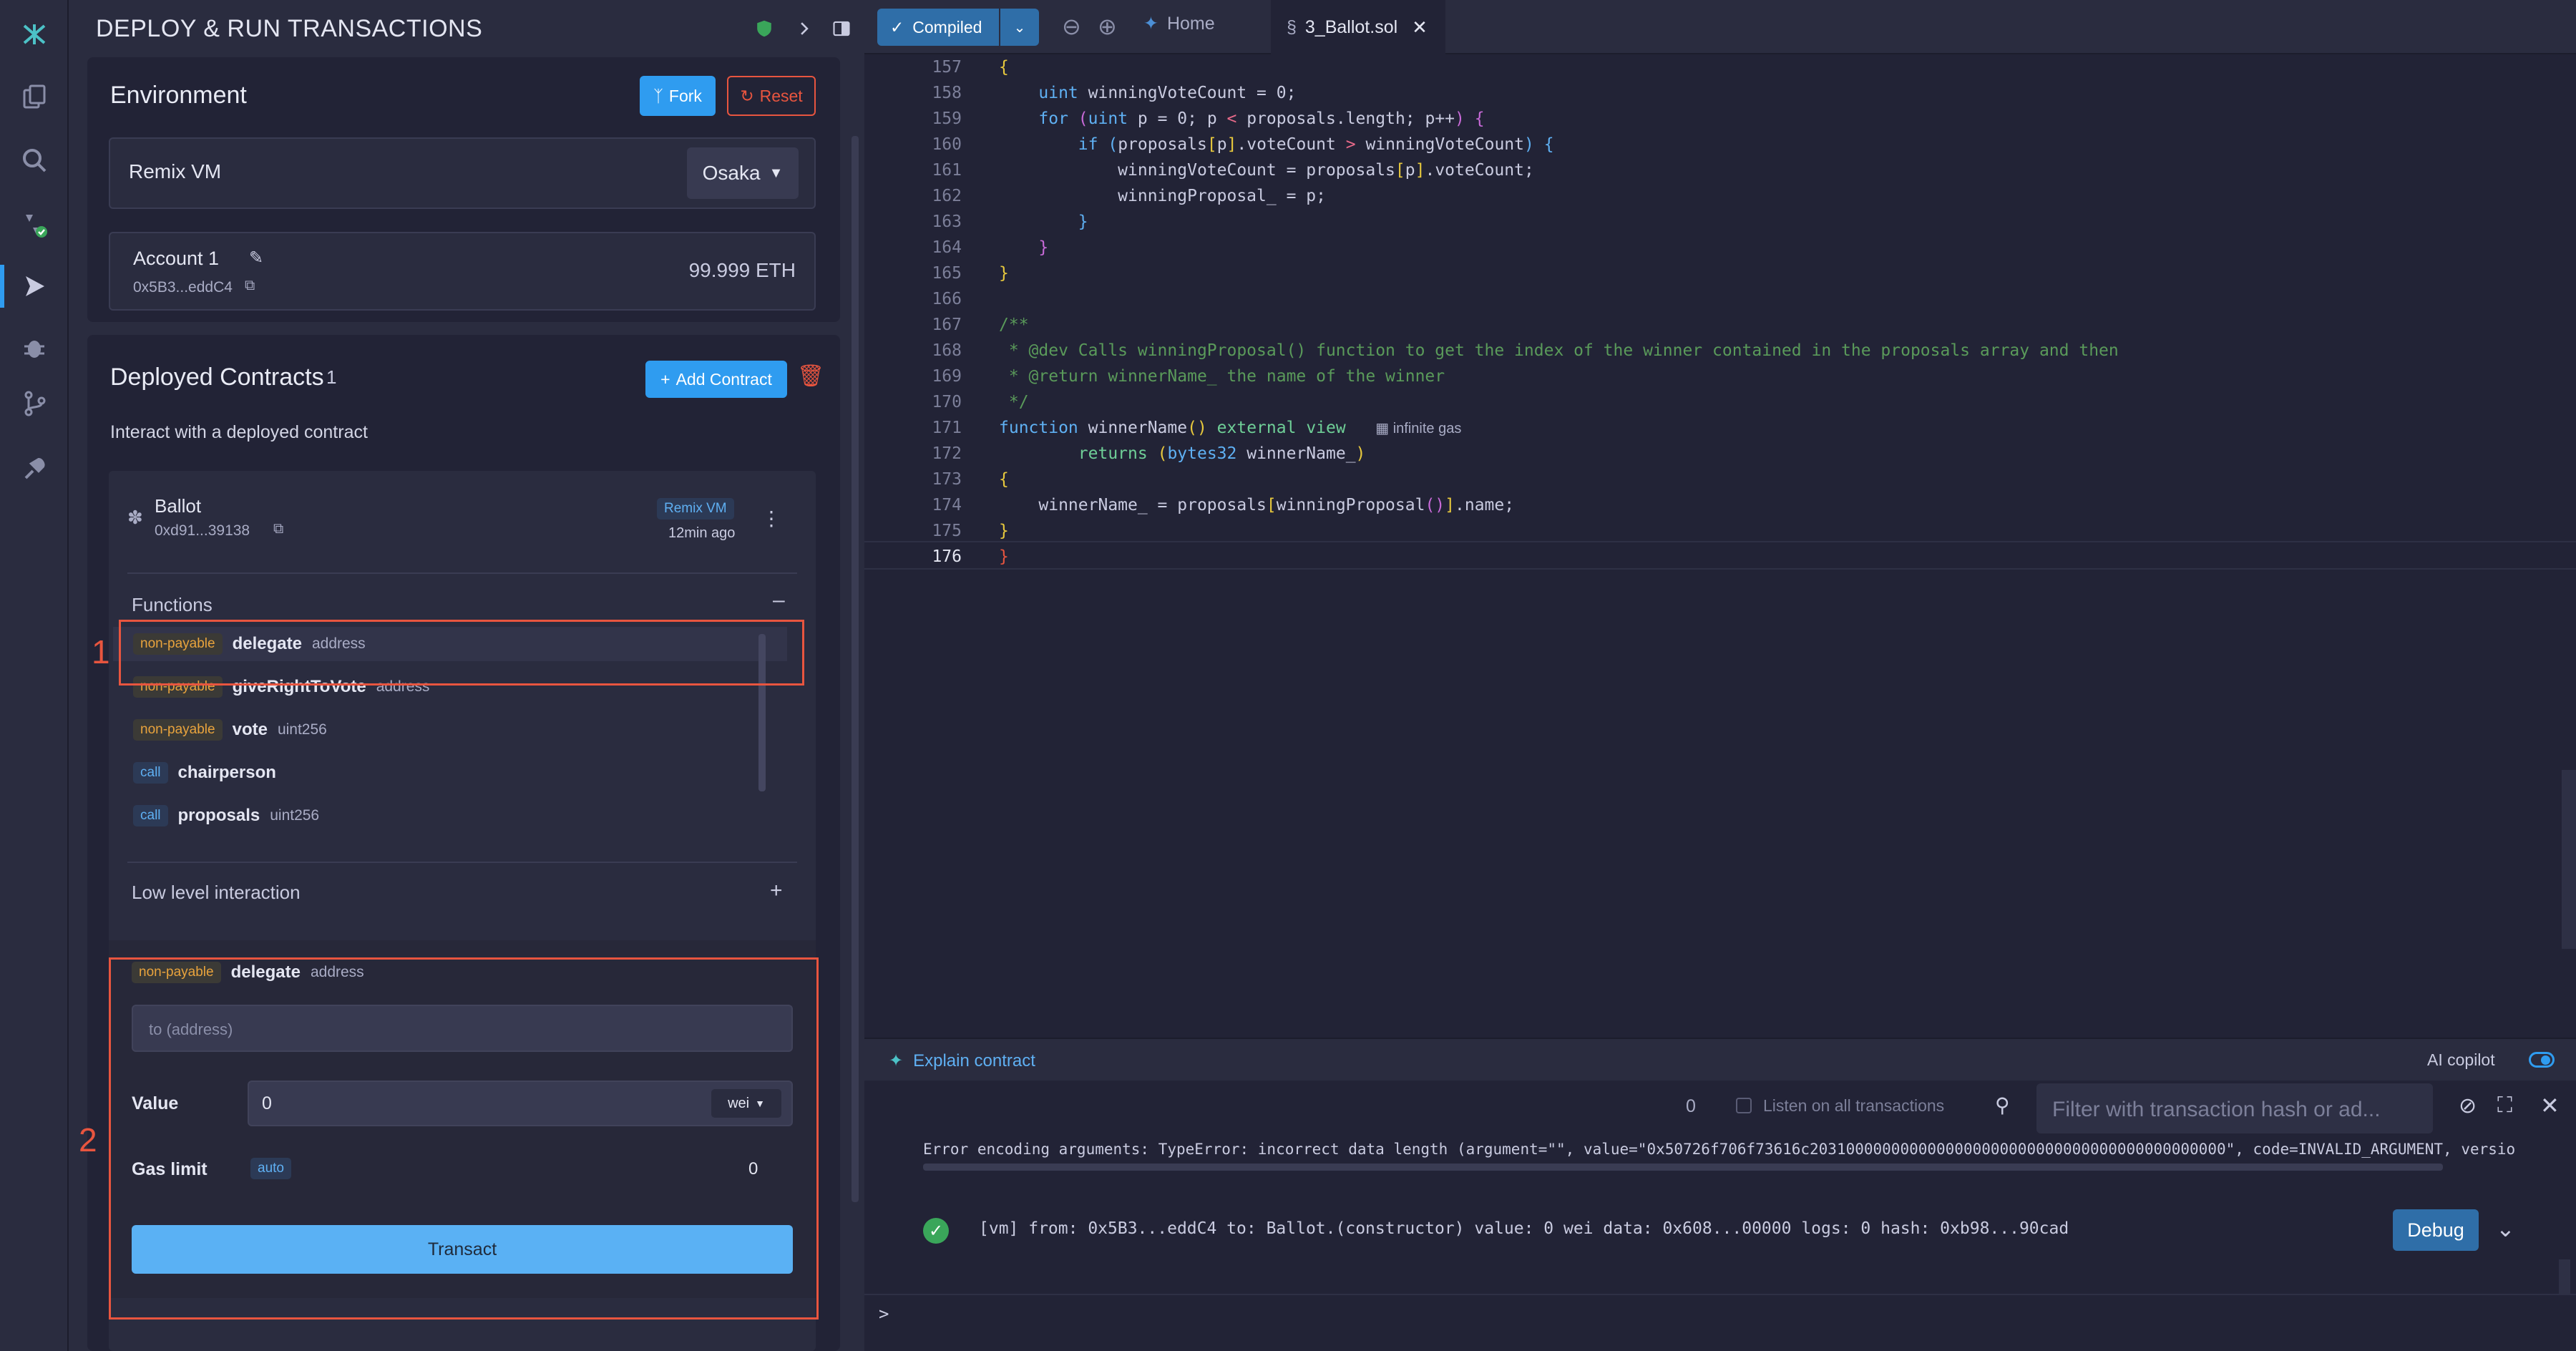  I want to click on reset-button: ↻ Reset, so click(771, 96).